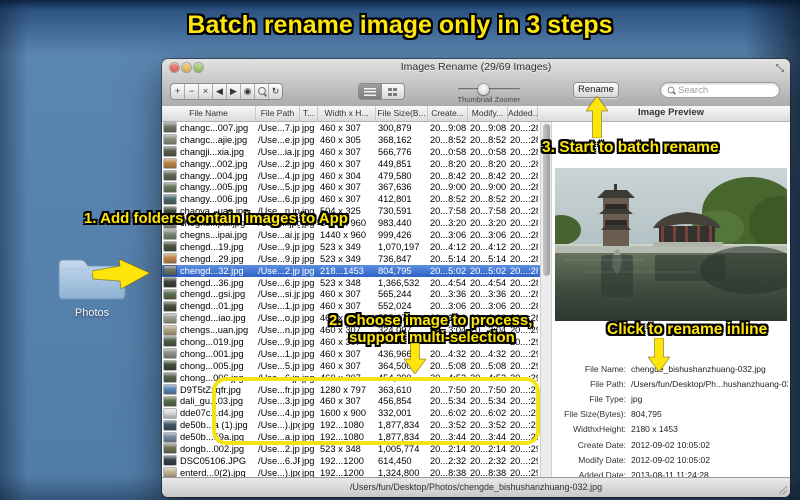 The width and height of the screenshot is (800, 500). I want to click on cell-added-date: 20...:29, so click(524, 460).